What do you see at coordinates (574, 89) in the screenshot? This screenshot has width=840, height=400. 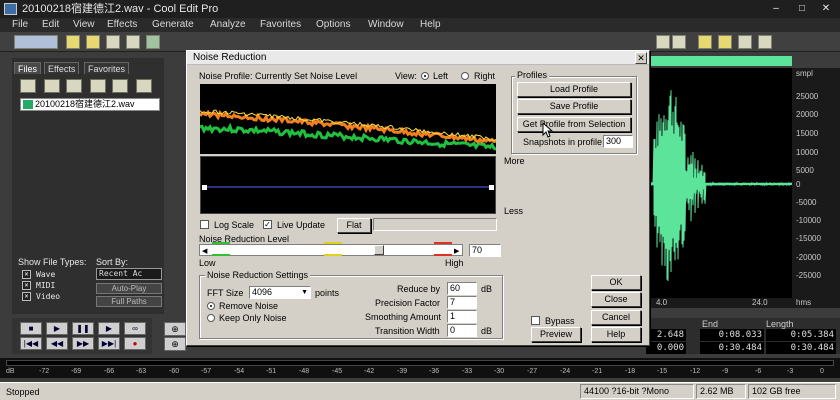 I see `load-profile-button: Load Profile` at bounding box center [574, 89].